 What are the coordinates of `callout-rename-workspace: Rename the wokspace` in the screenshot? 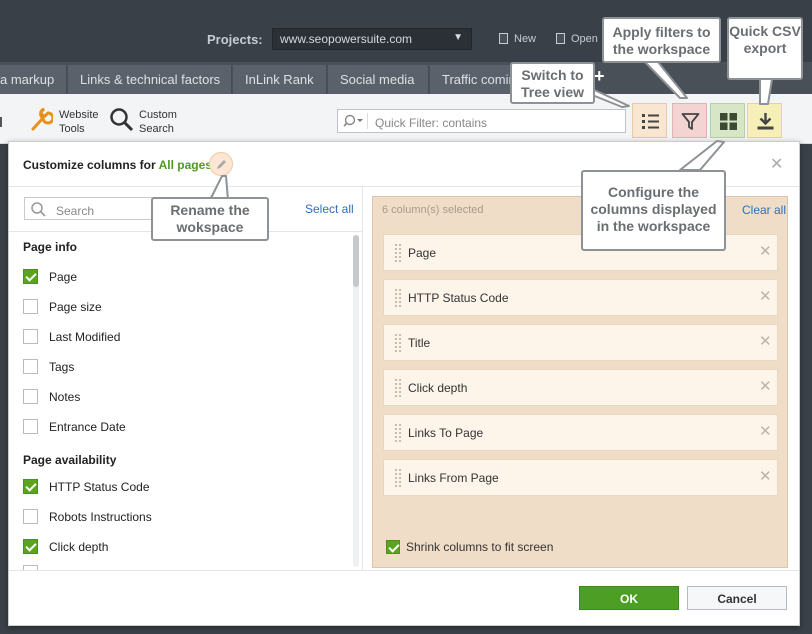 It's located at (210, 219).